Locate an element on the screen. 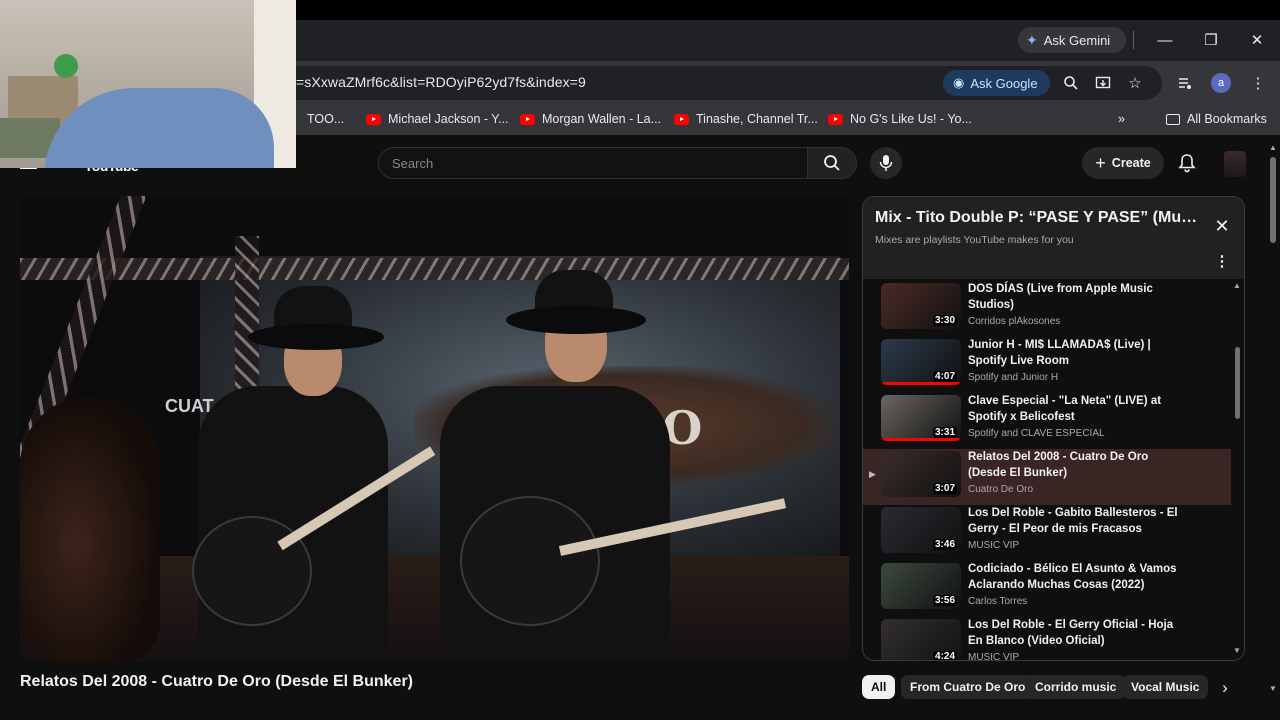 The image size is (1280, 720). search-button is located at coordinates (832, 163).